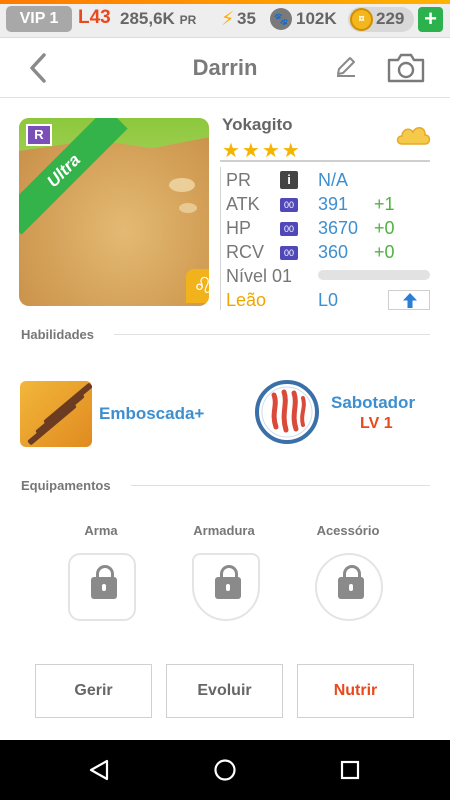 Image resolution: width=450 pixels, height=800 pixels. Describe the element at coordinates (243, 204) in the screenshot. I see `stat-label-atk: ATK` at that location.